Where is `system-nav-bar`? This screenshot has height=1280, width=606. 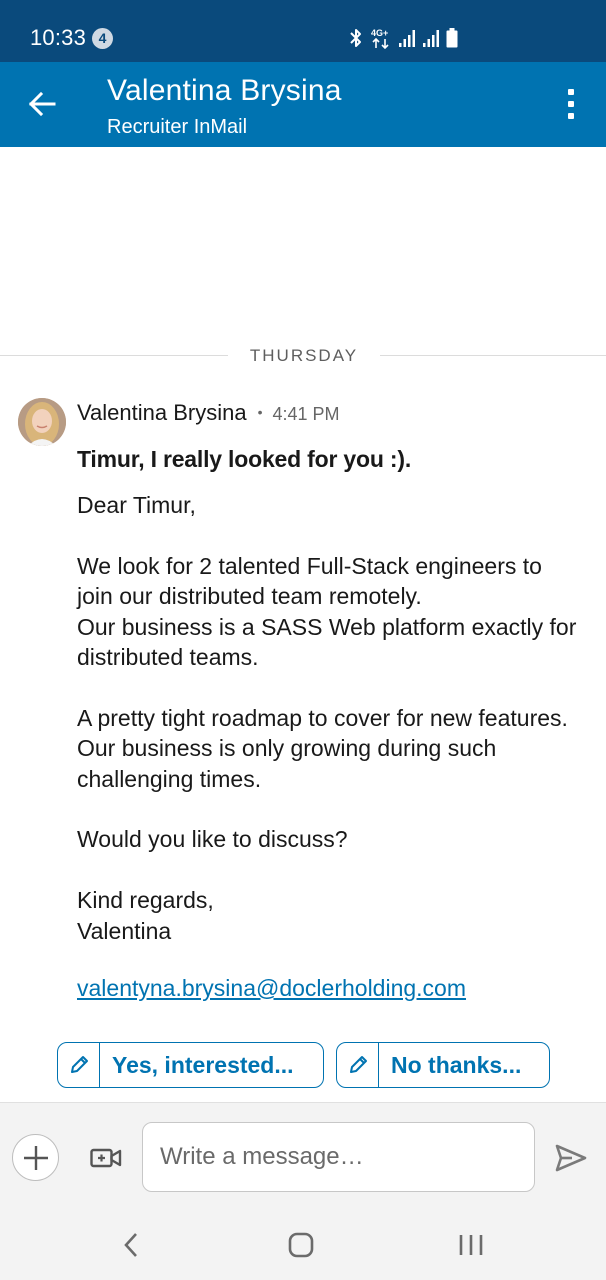
system-nav-bar is located at coordinates (303, 1245).